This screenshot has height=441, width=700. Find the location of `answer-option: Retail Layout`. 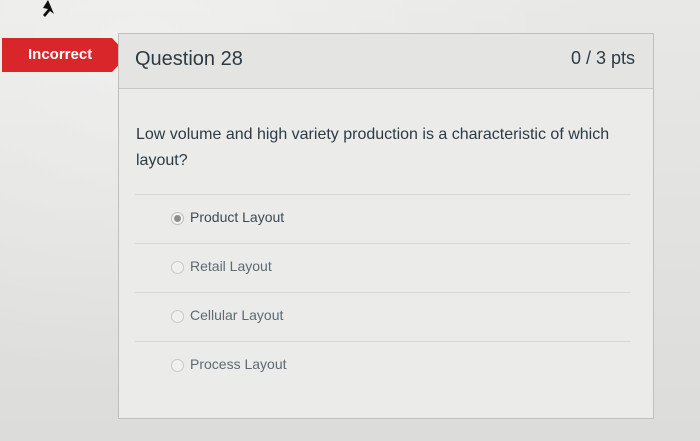

answer-option: Retail Layout is located at coordinates (383, 267).